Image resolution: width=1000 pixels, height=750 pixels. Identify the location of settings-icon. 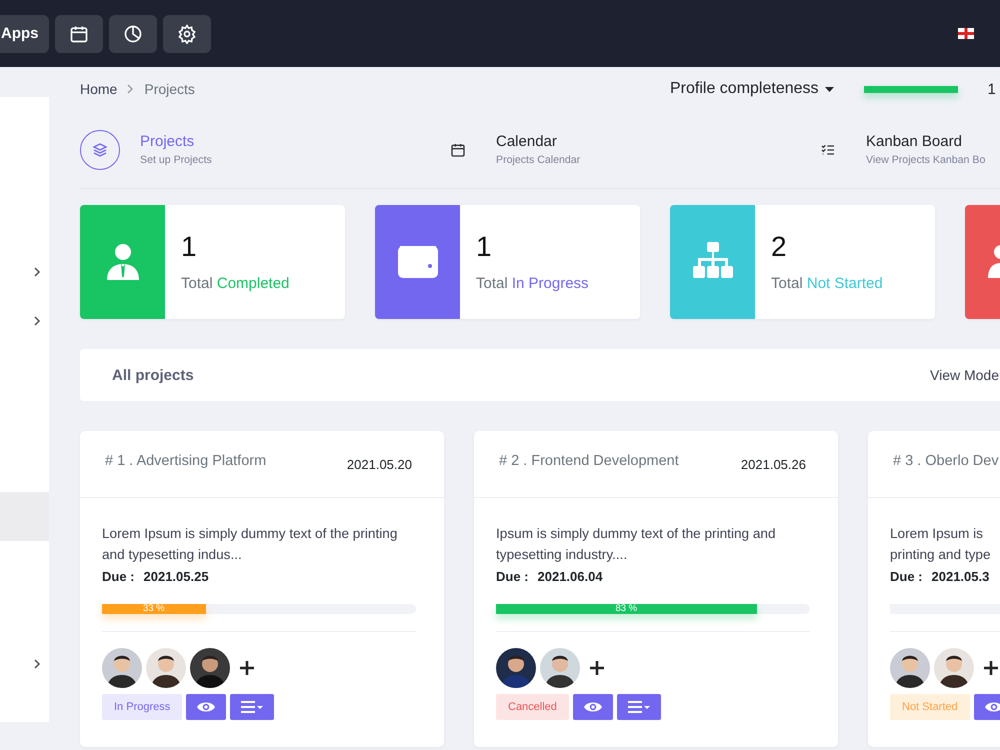
(187, 34).